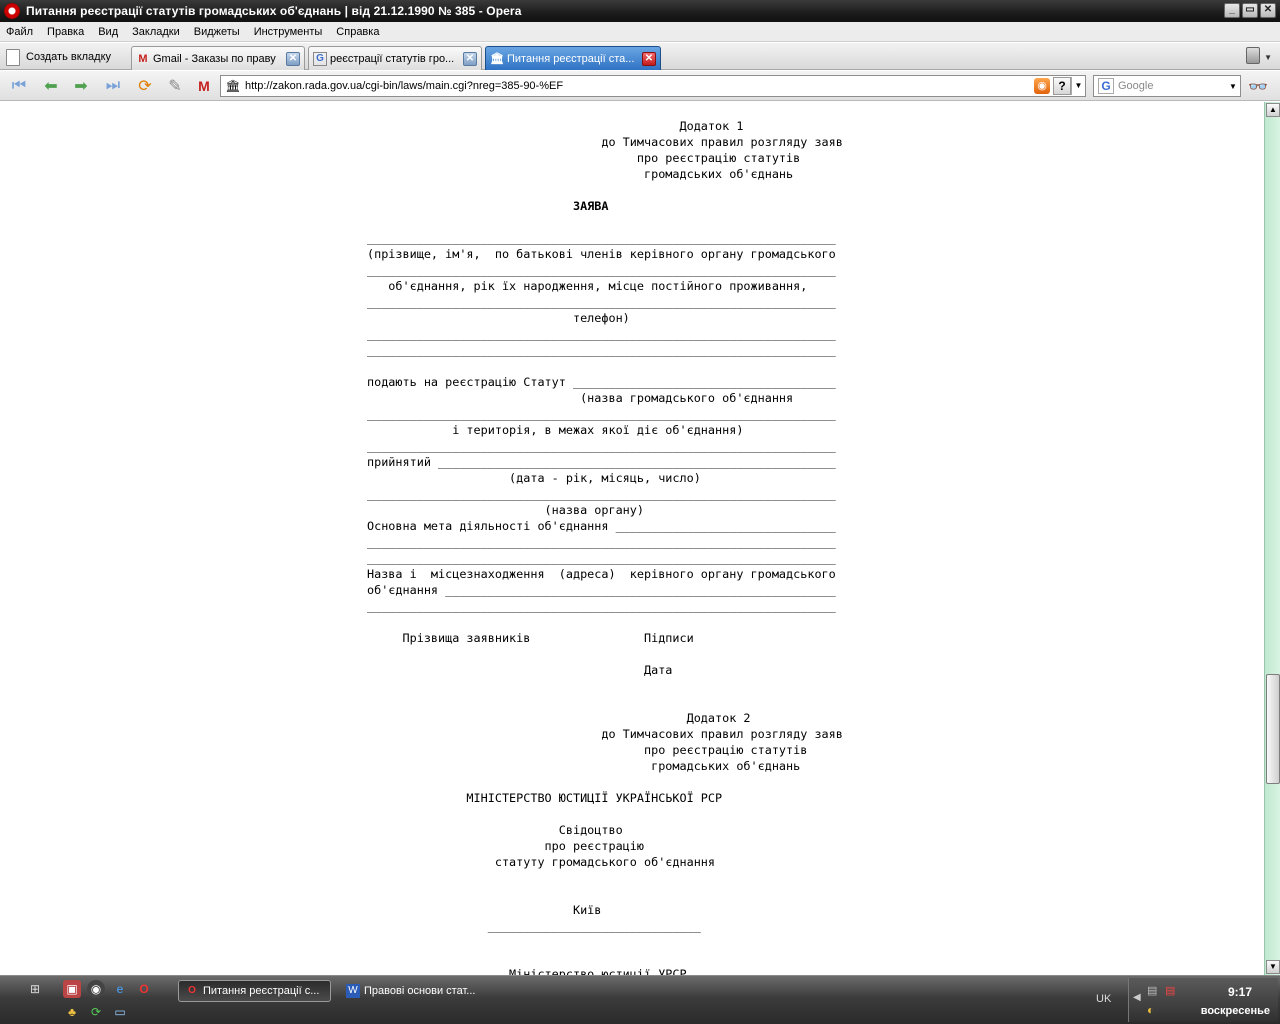 The image size is (1280, 1024). What do you see at coordinates (527, 971) in the screenshot?
I see `document-line: Міністерство юстиції УРСР` at bounding box center [527, 971].